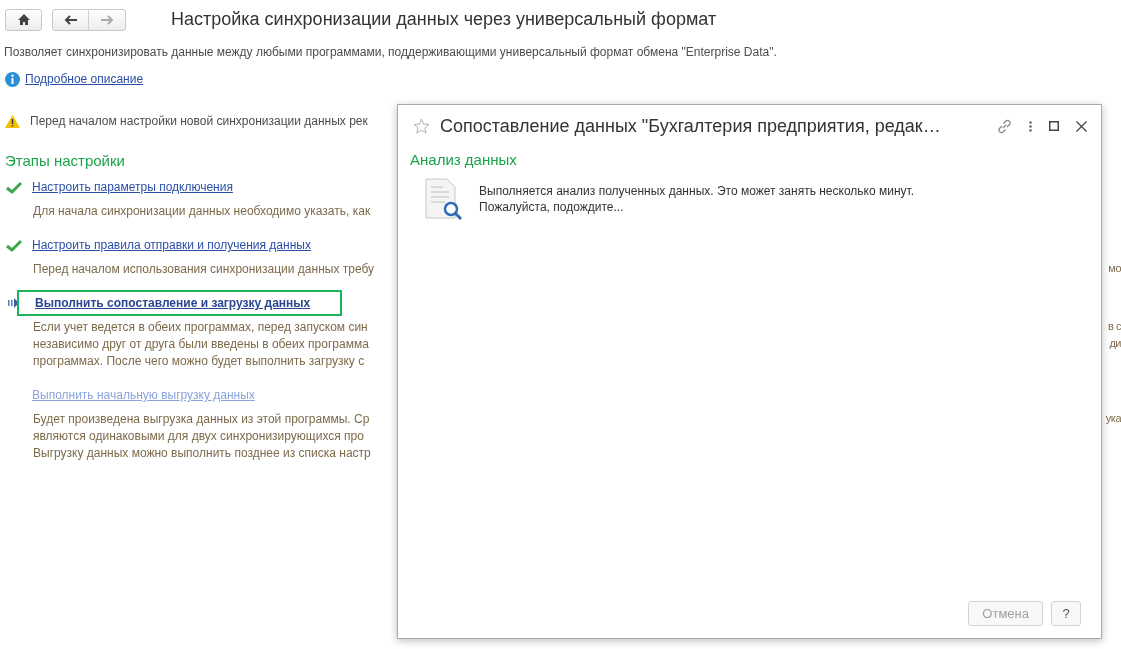 Image resolution: width=1121 pixels, height=649 pixels. What do you see at coordinates (180, 303) in the screenshot?
I see `step-link: Выполнить сопоставление и загрузку данных` at bounding box center [180, 303].